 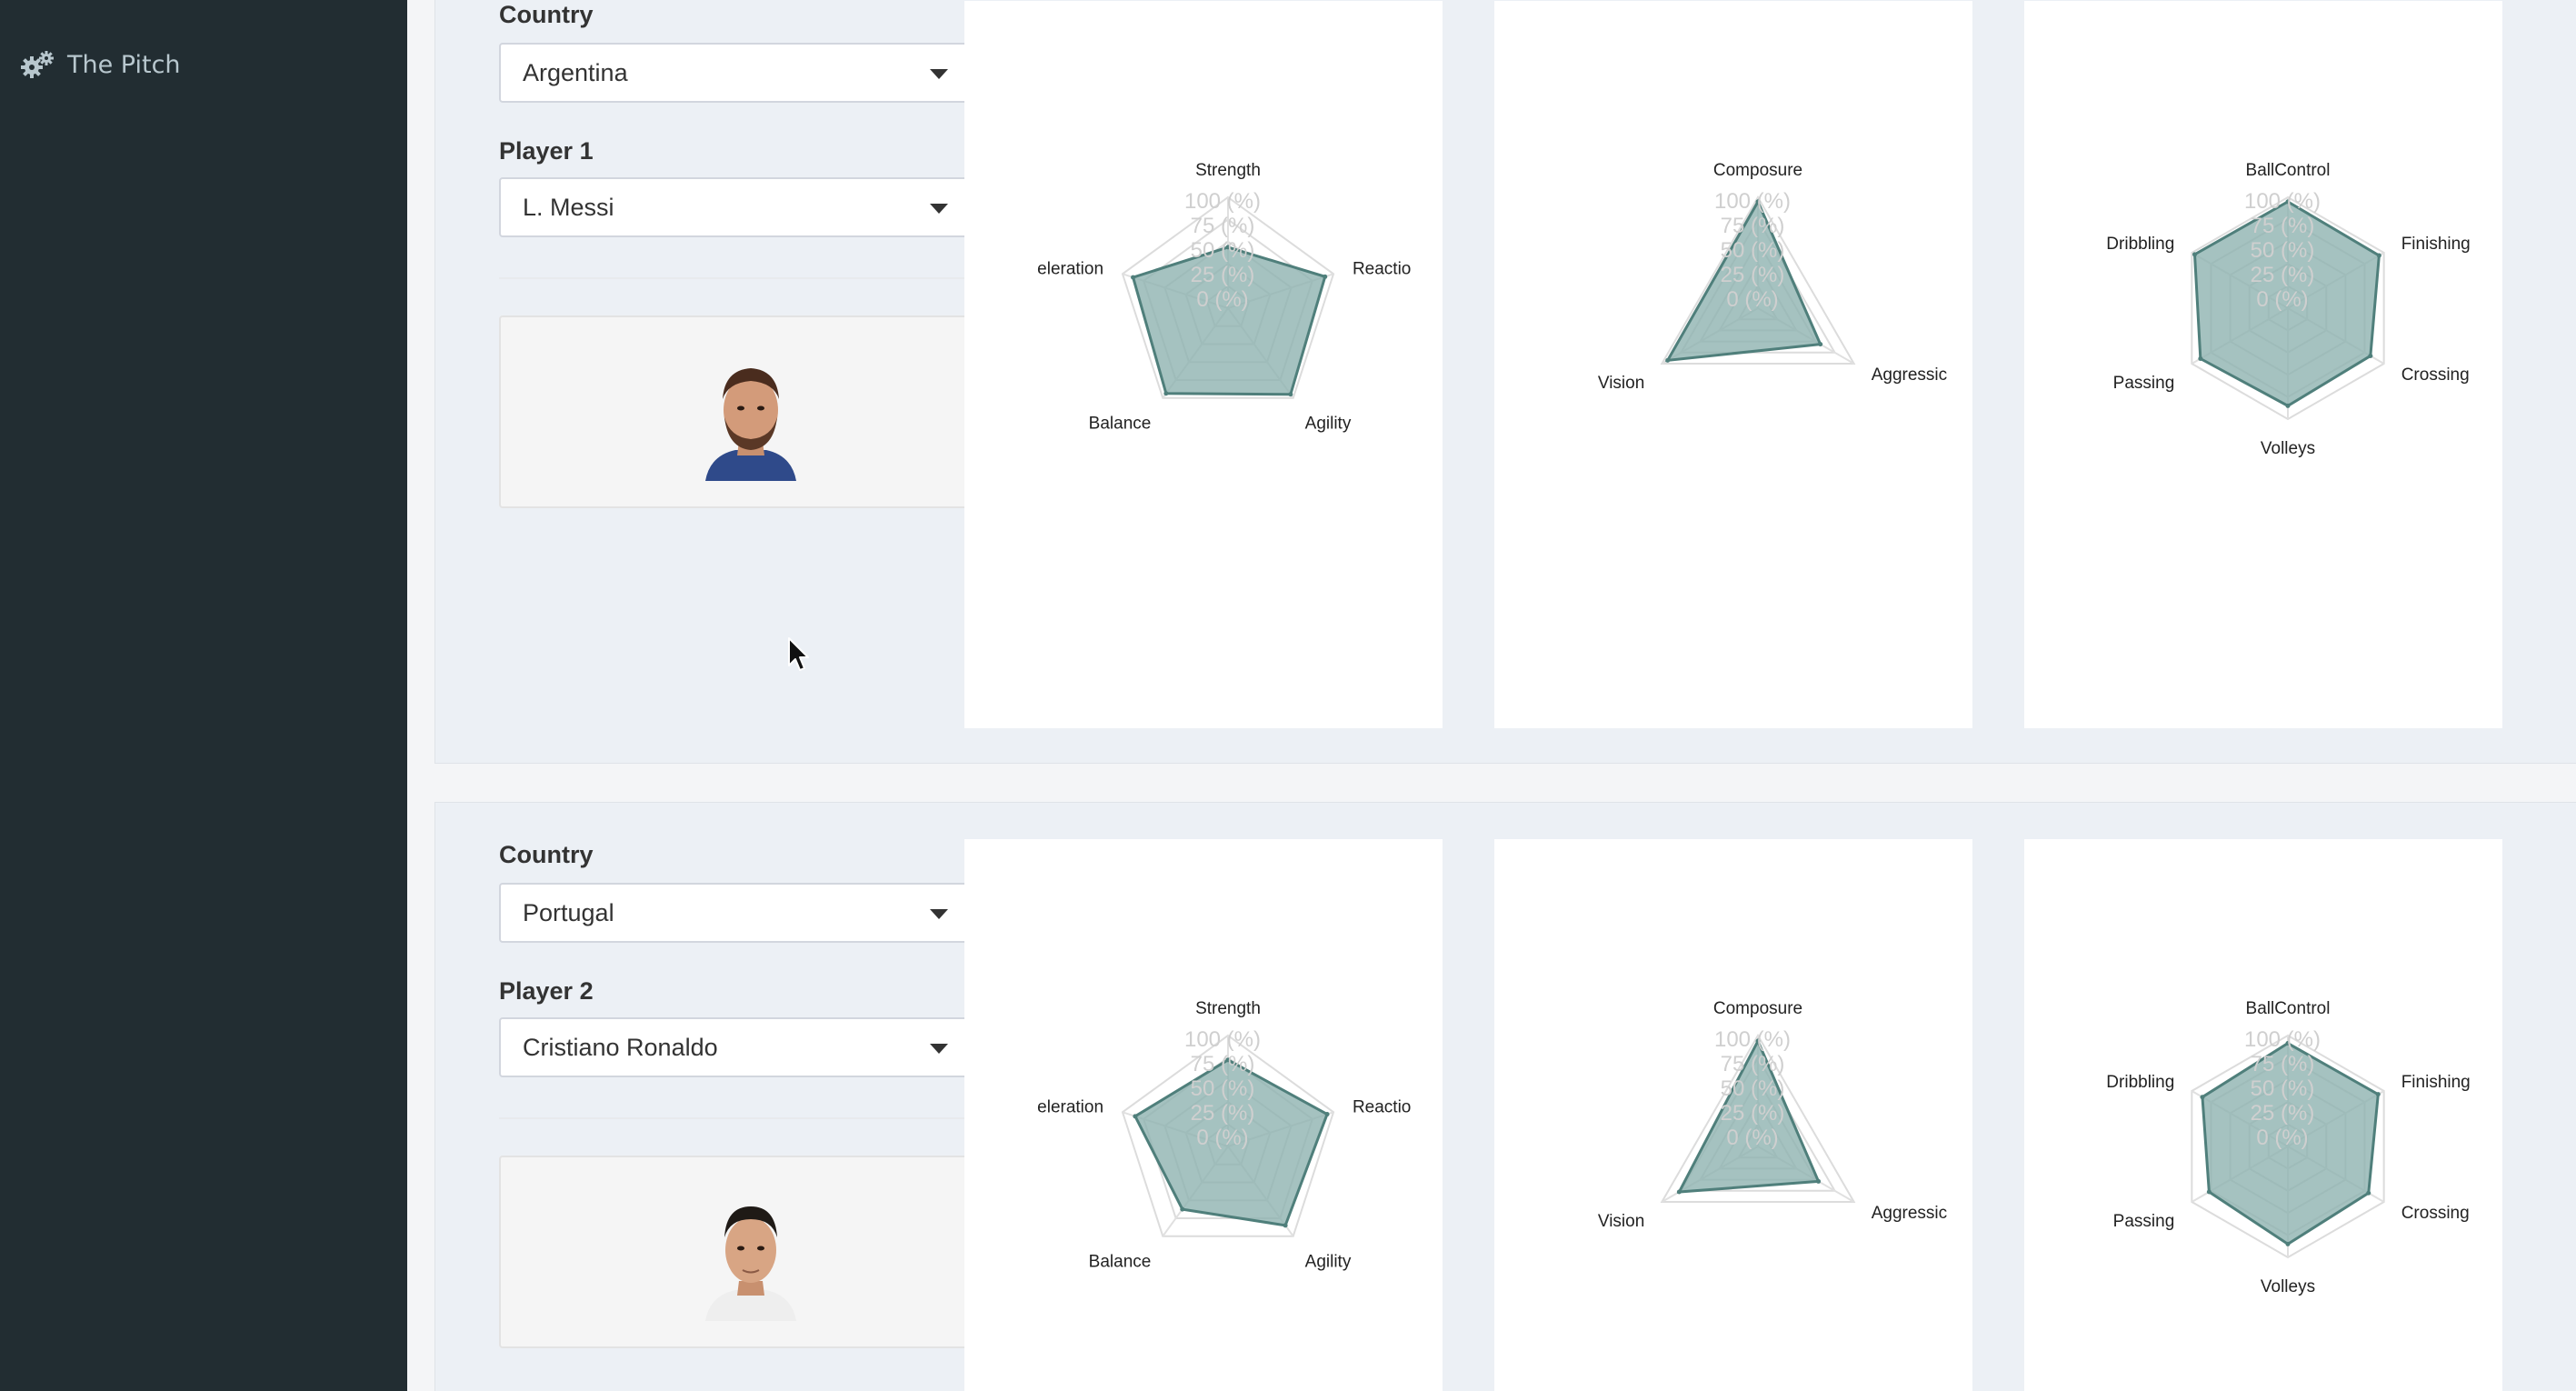 I want to click on radar-axis-label: eleration, so click(x=1070, y=1108).